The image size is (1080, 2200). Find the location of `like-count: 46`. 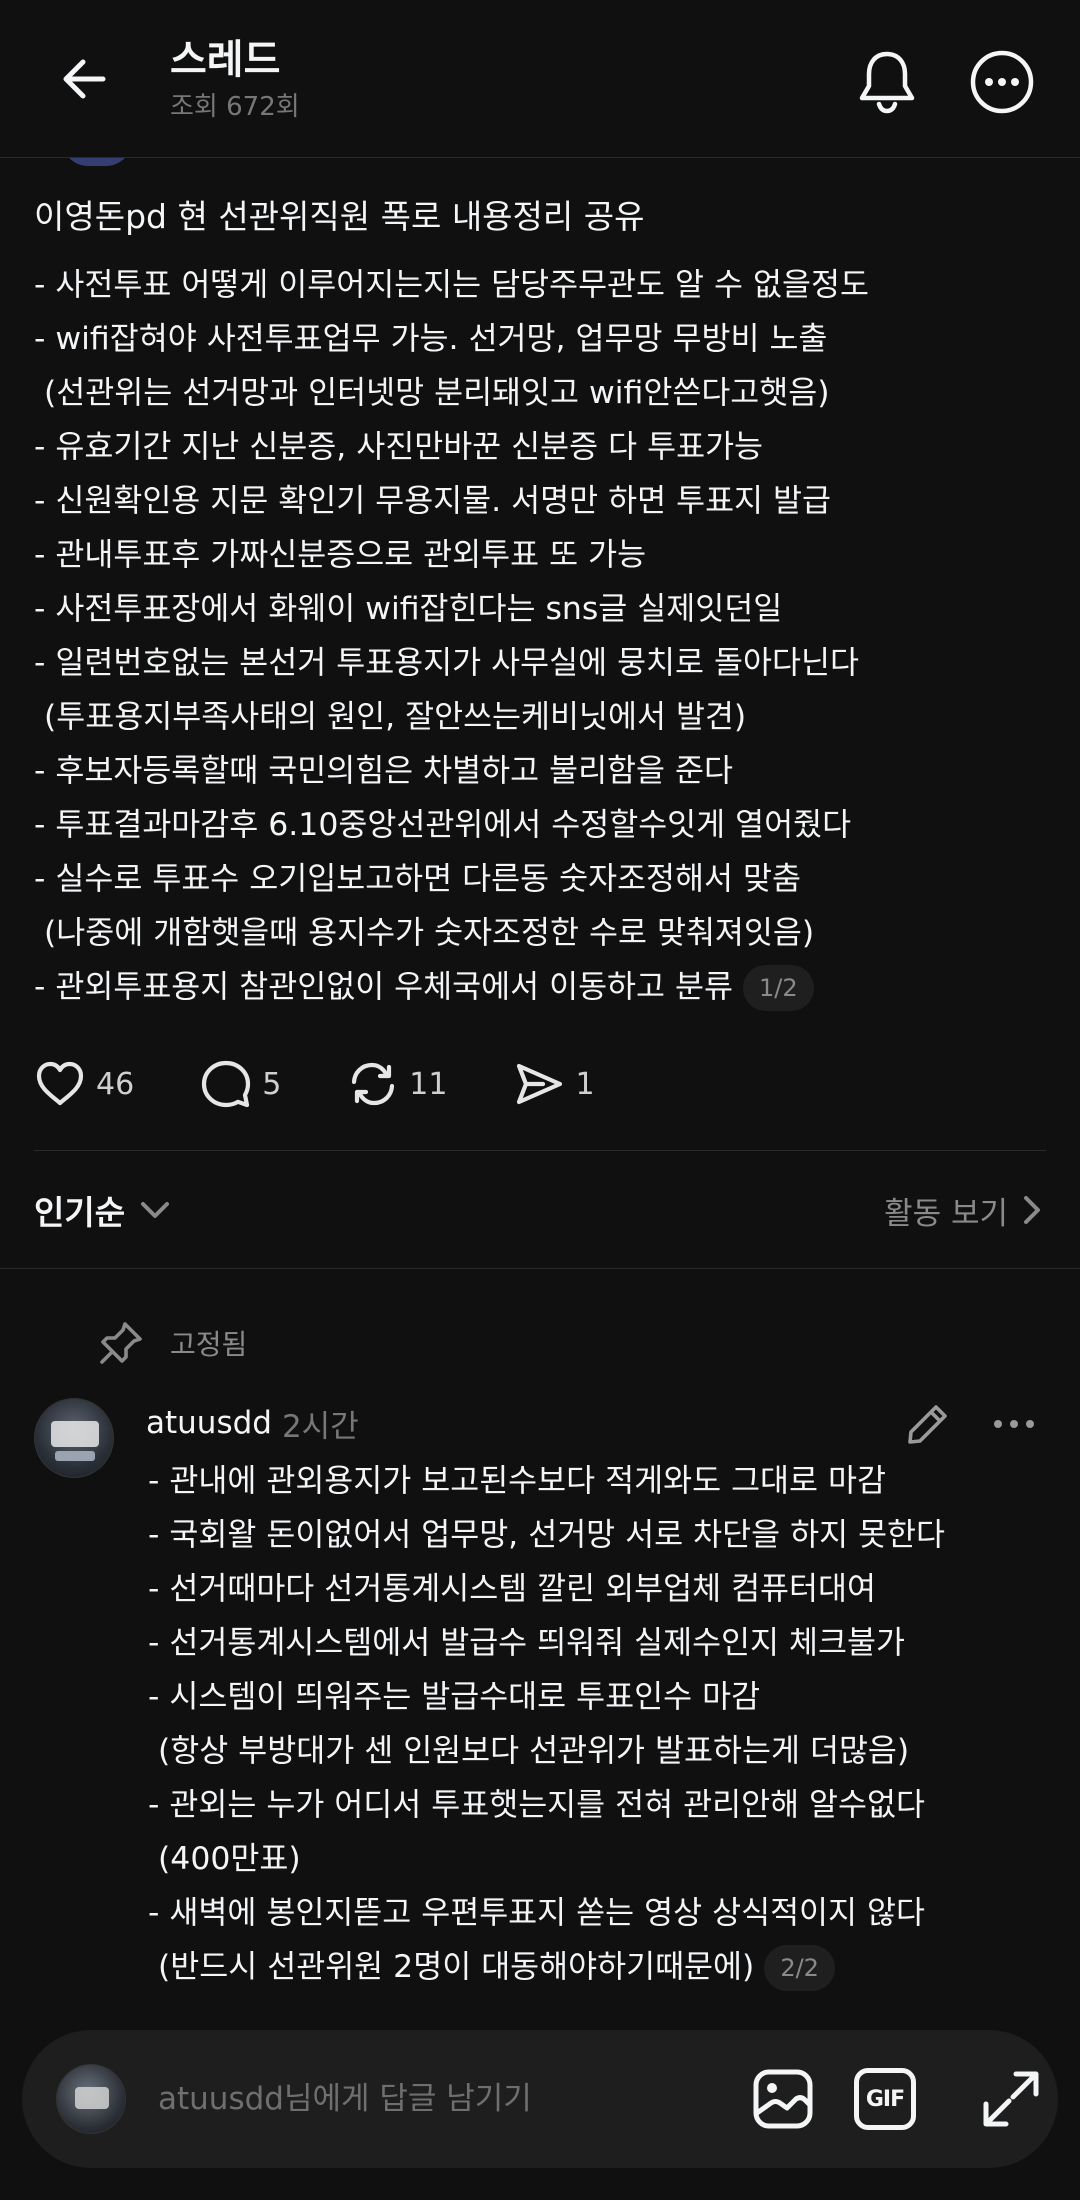

like-count: 46 is located at coordinates (115, 1084).